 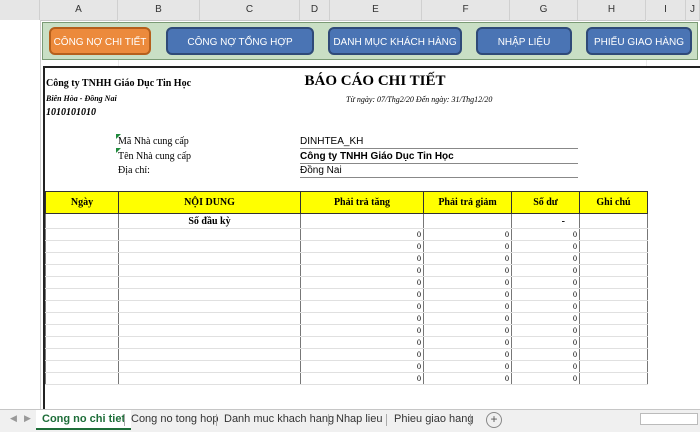 I want to click on column-header-j: J, so click(x=693, y=10).